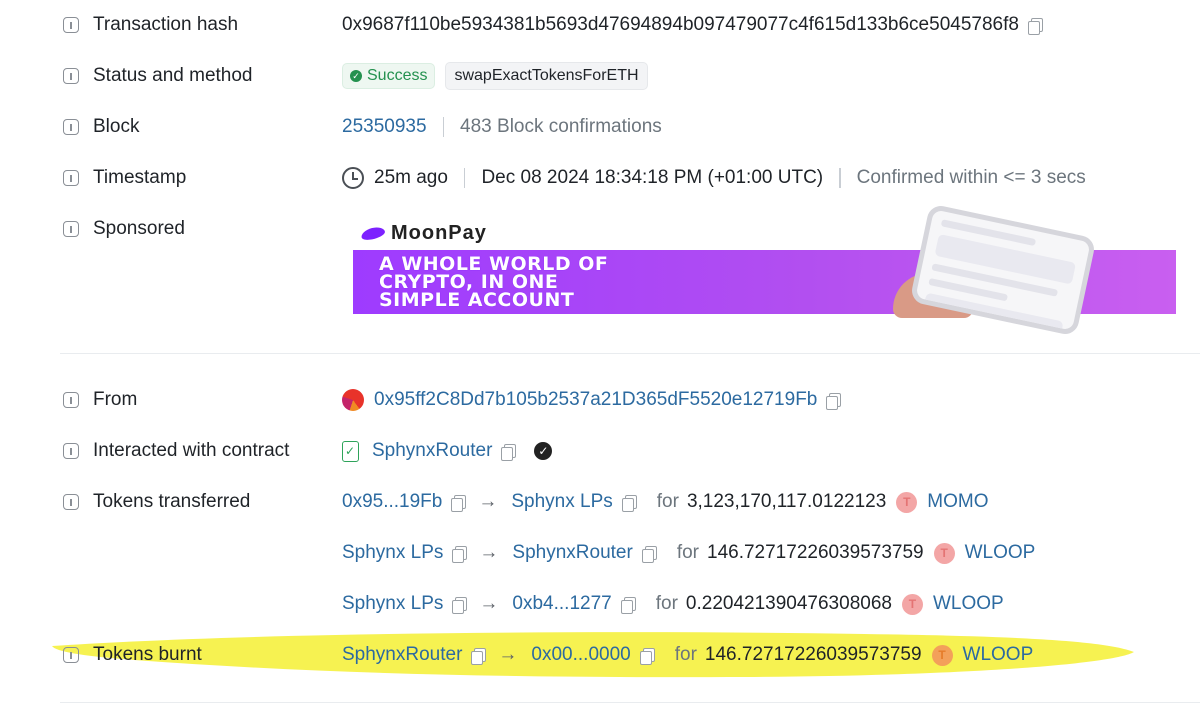 This screenshot has height=721, width=1200. I want to click on contract-value: SphynxRouter ✓, so click(447, 451).